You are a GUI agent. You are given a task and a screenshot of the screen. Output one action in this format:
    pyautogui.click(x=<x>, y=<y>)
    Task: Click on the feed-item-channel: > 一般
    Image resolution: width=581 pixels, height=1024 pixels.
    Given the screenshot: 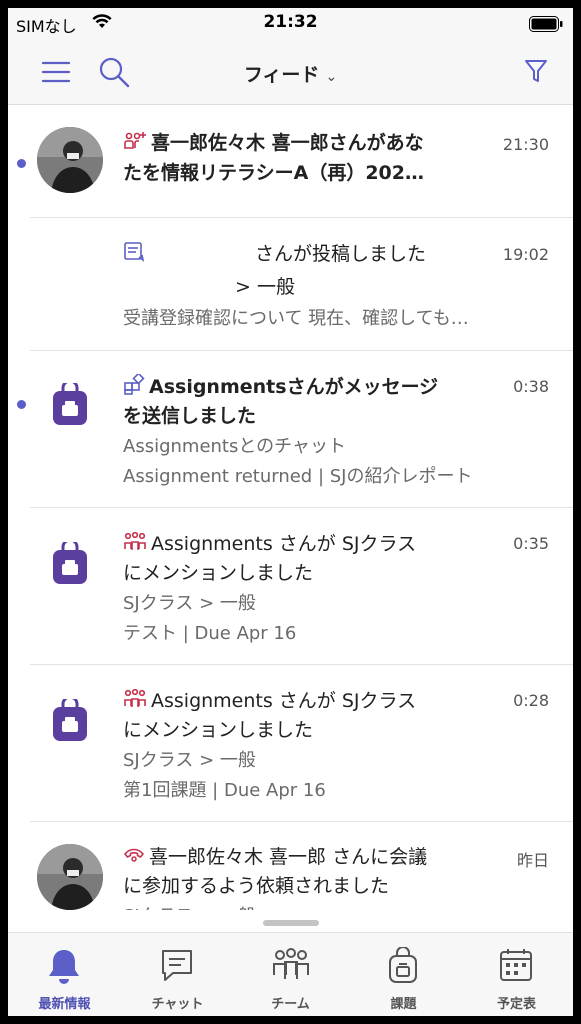 What is the action you would take?
    pyautogui.click(x=265, y=287)
    